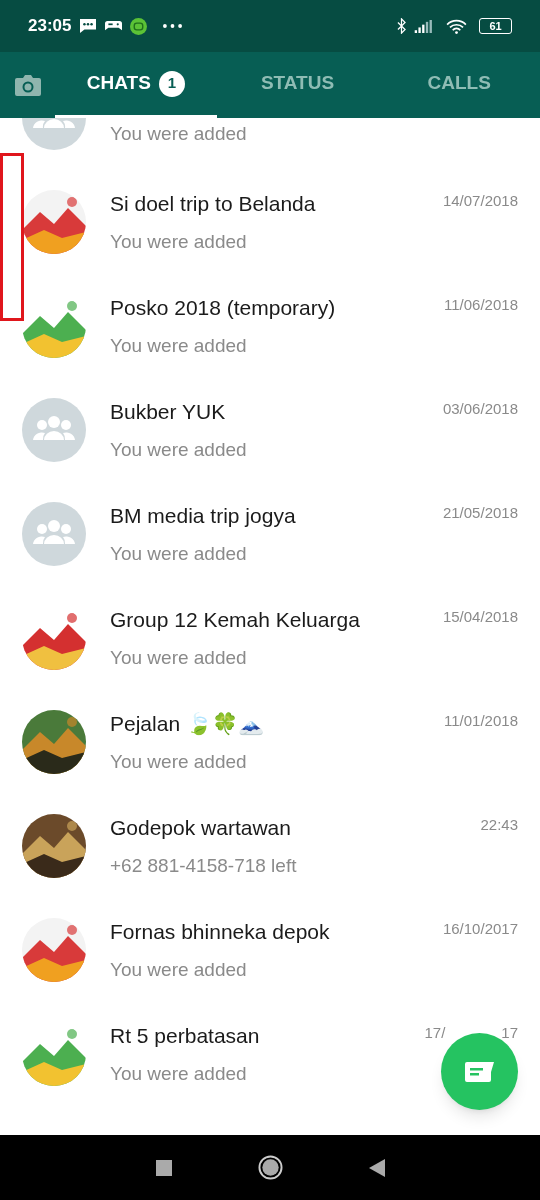  What do you see at coordinates (136, 85) in the screenshot?
I see `tab: CHATS 1` at bounding box center [136, 85].